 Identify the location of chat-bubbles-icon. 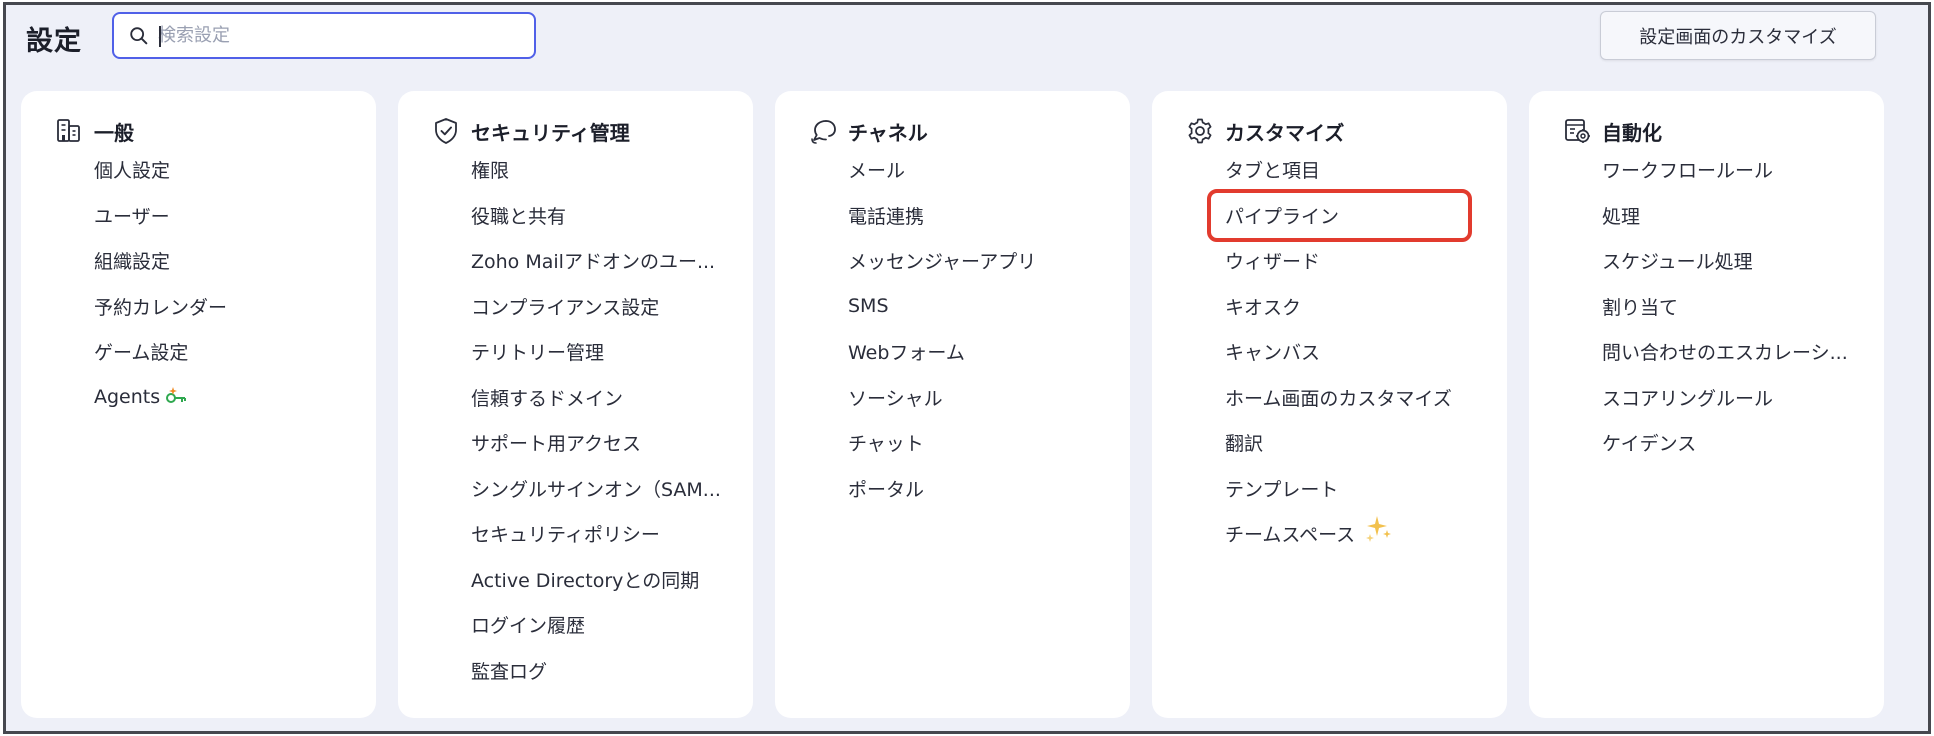
(823, 132).